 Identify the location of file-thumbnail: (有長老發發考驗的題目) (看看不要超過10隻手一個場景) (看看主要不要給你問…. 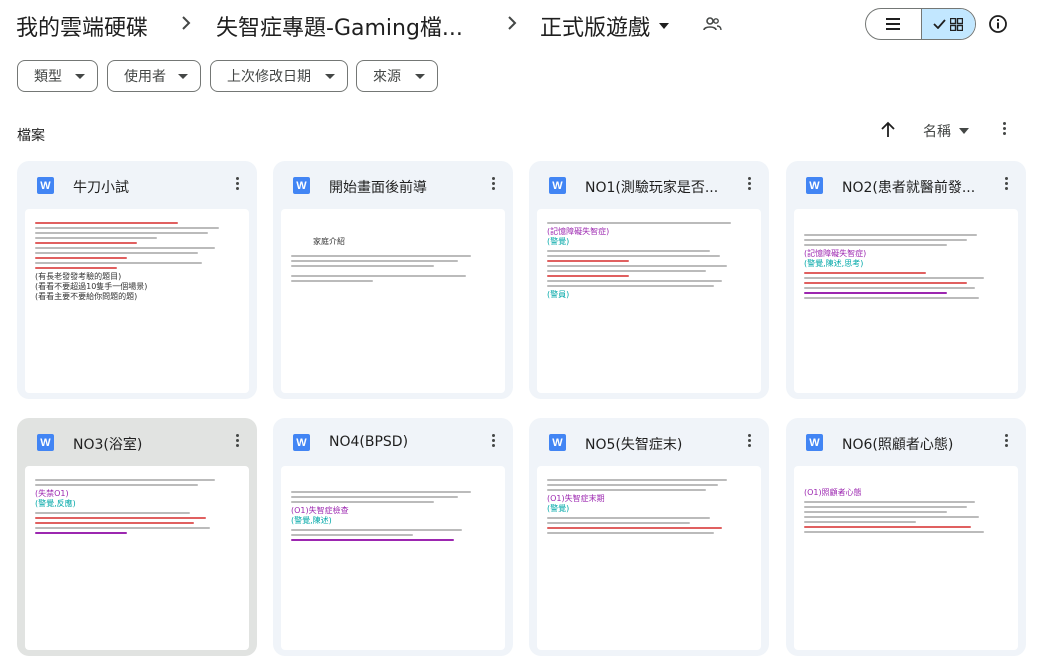
(137, 301).